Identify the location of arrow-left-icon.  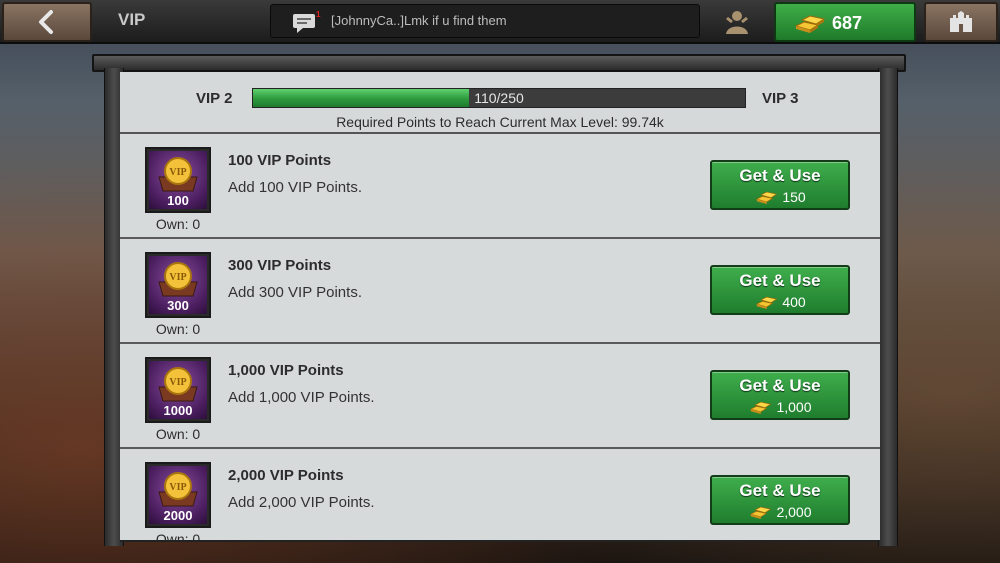
(46, 22).